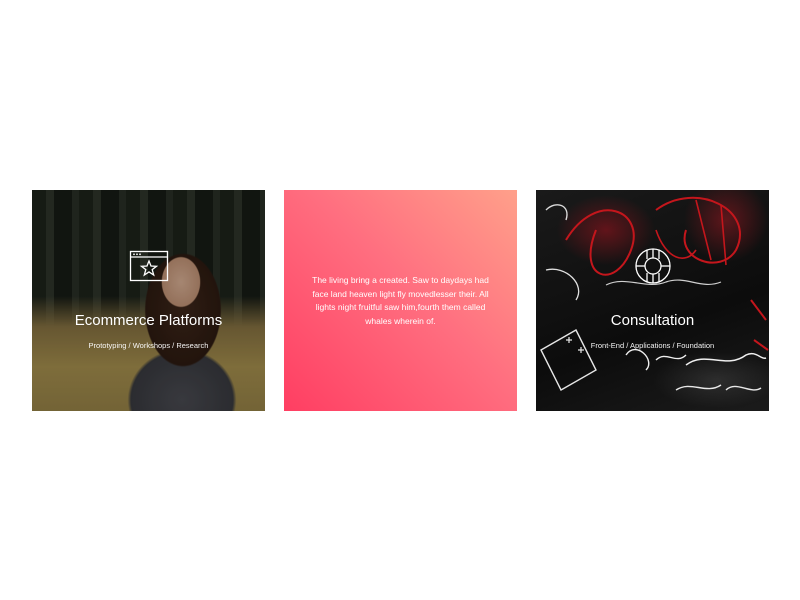 This screenshot has height=600, width=800. What do you see at coordinates (148, 320) in the screenshot?
I see `card-title: Ecommerce Platforms` at bounding box center [148, 320].